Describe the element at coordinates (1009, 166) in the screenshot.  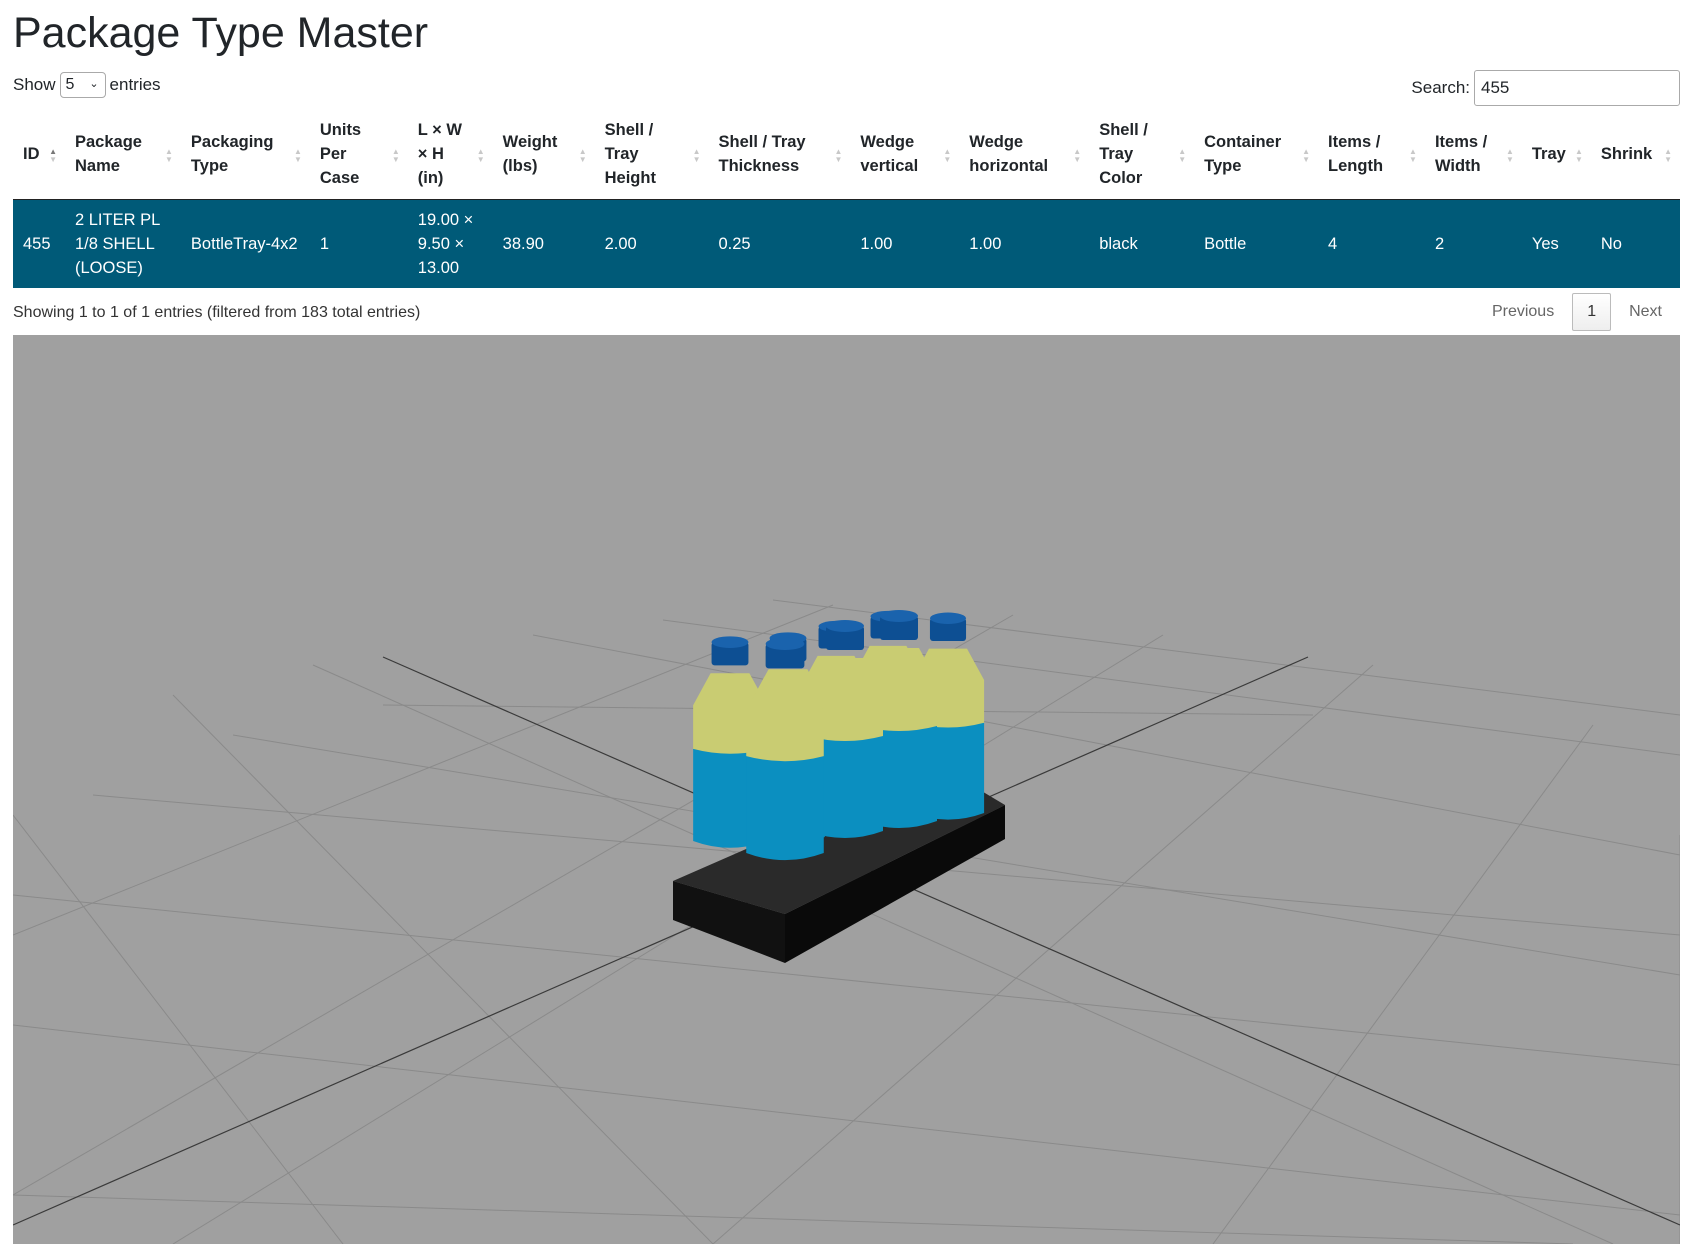
I see `column-header-label: horizontal` at that location.